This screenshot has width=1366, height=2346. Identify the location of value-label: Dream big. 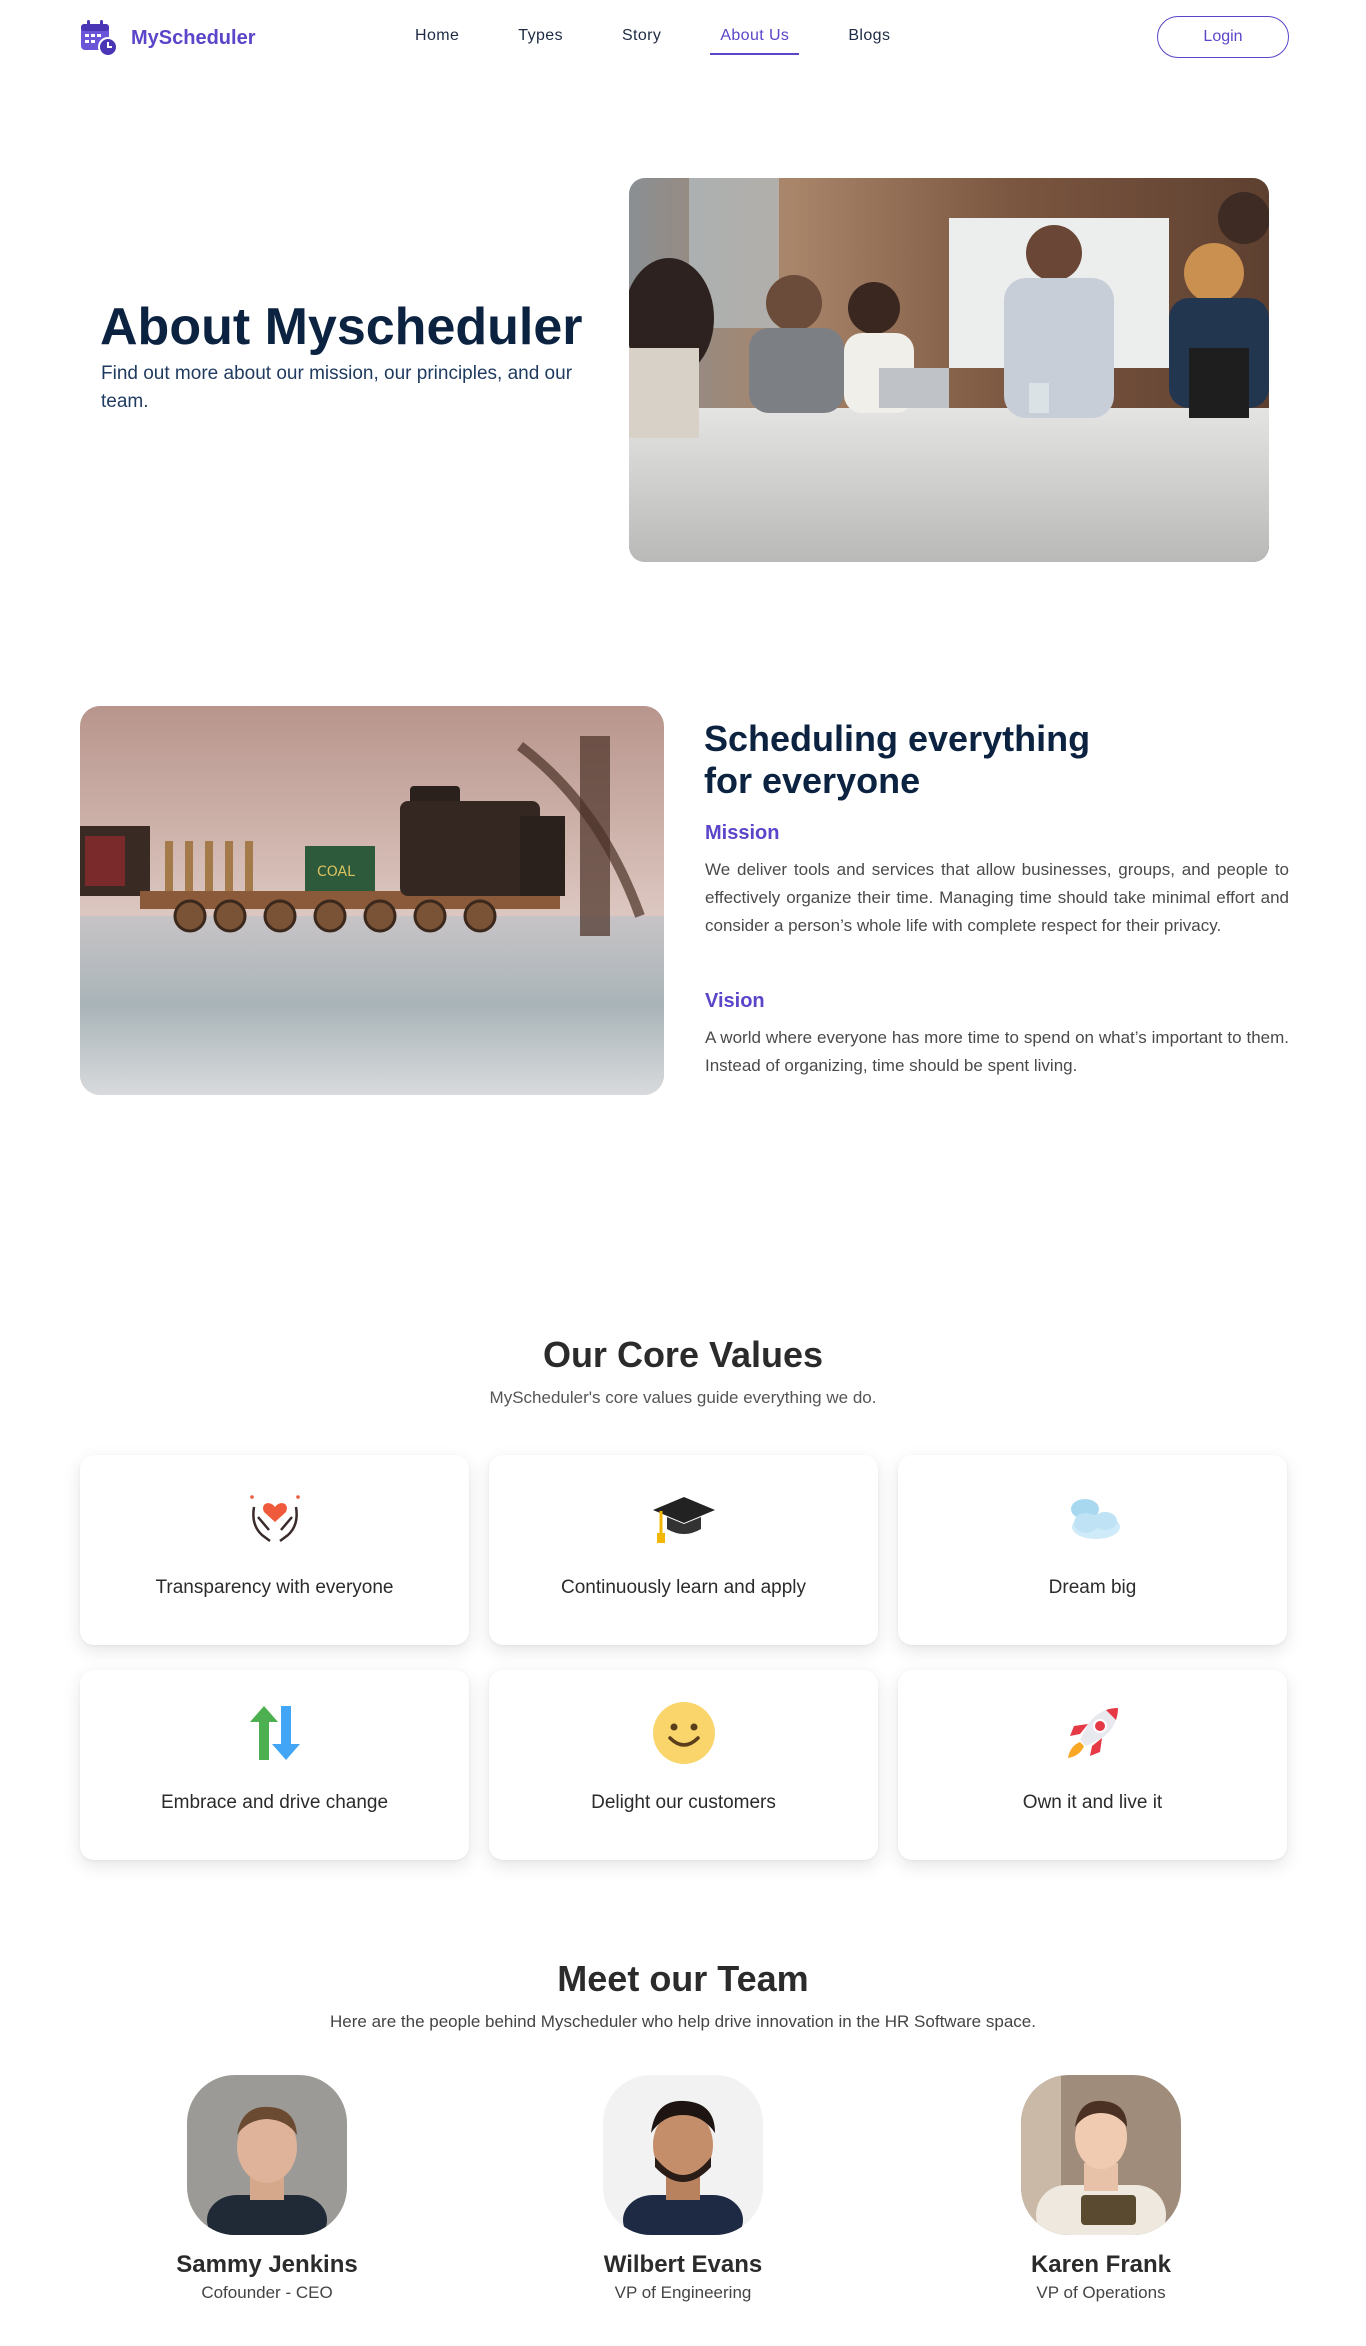
(1092, 1587).